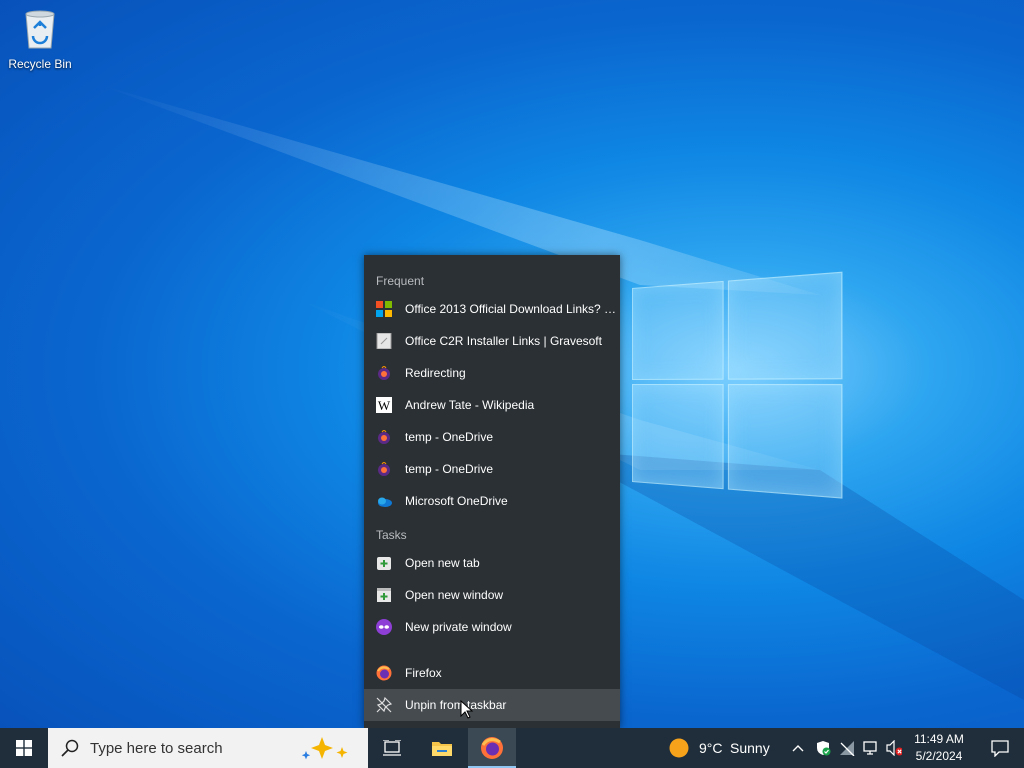  Describe the element at coordinates (70, 748) in the screenshot. I see `search-icon` at that location.